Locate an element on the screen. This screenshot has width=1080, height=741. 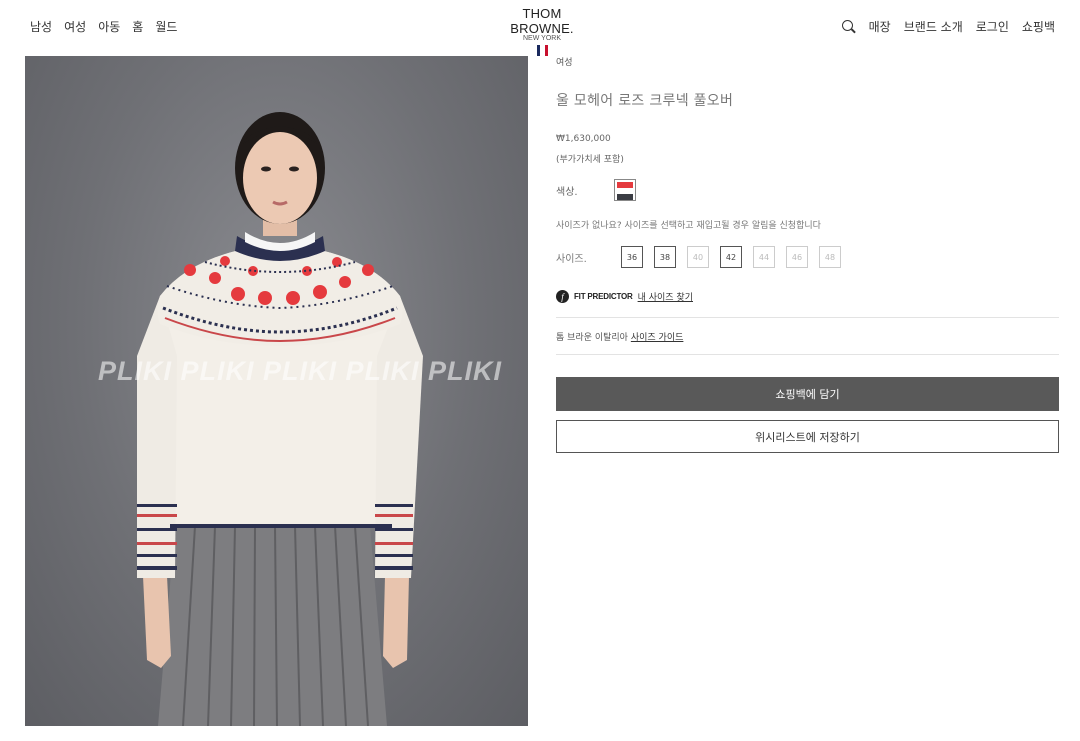
color-swatch is located at coordinates (625, 190).